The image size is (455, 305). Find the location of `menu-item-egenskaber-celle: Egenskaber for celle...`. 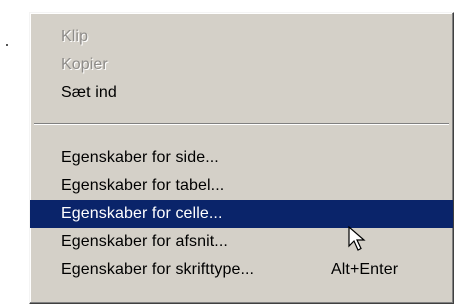

menu-item-egenskaber-celle: Egenskaber for celle... is located at coordinates (241, 214).